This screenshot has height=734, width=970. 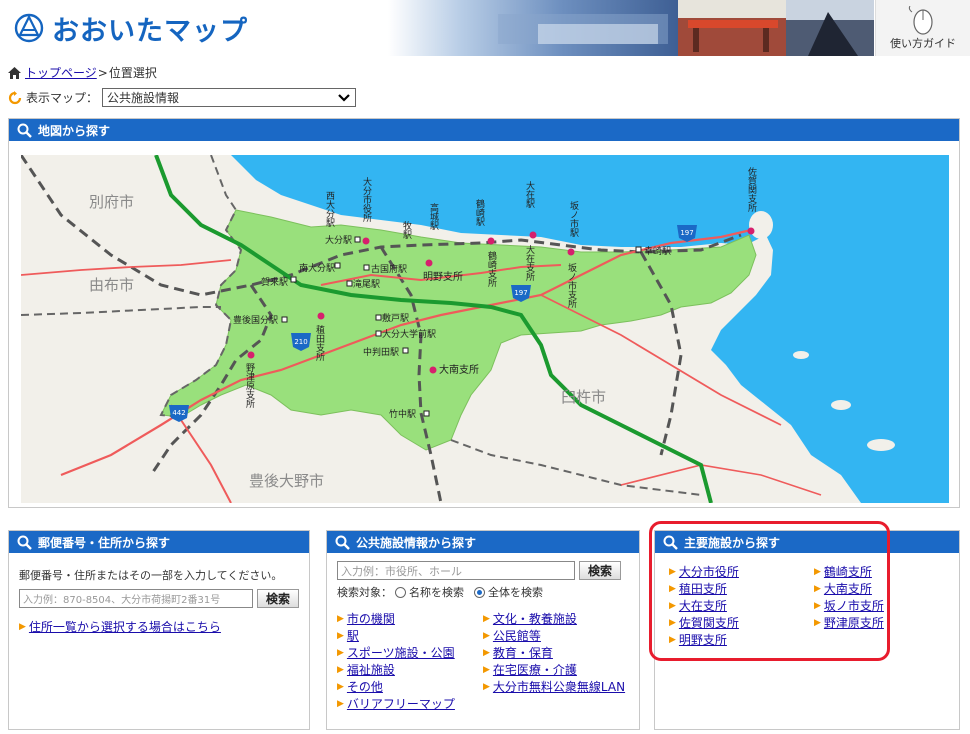 What do you see at coordinates (535, 618) in the screenshot?
I see `category-link: 文化・教養施設` at bounding box center [535, 618].